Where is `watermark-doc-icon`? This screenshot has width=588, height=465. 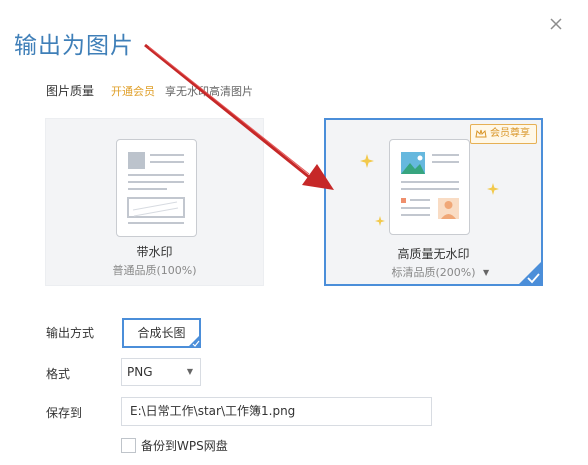 watermark-doc-icon is located at coordinates (156, 188).